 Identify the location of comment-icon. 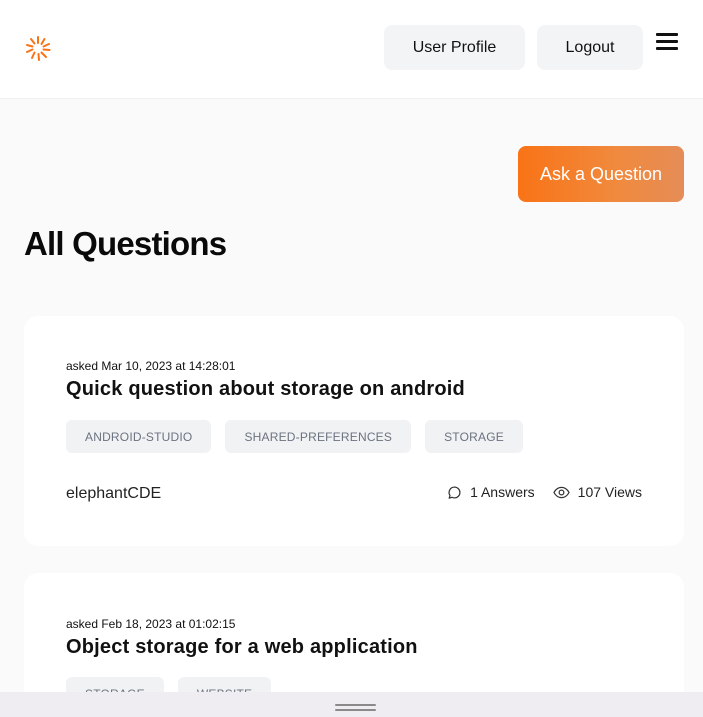
(454, 492).